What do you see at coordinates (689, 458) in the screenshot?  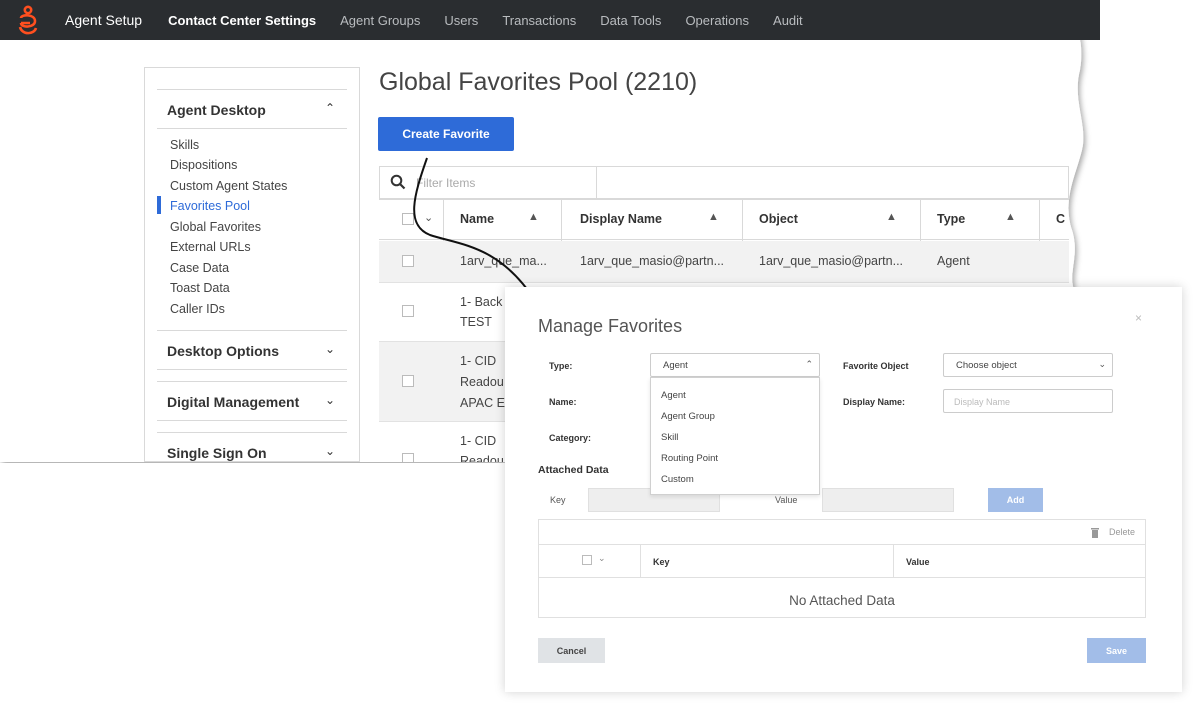 I see `dropdown-option-routing-point: Routing Point` at bounding box center [689, 458].